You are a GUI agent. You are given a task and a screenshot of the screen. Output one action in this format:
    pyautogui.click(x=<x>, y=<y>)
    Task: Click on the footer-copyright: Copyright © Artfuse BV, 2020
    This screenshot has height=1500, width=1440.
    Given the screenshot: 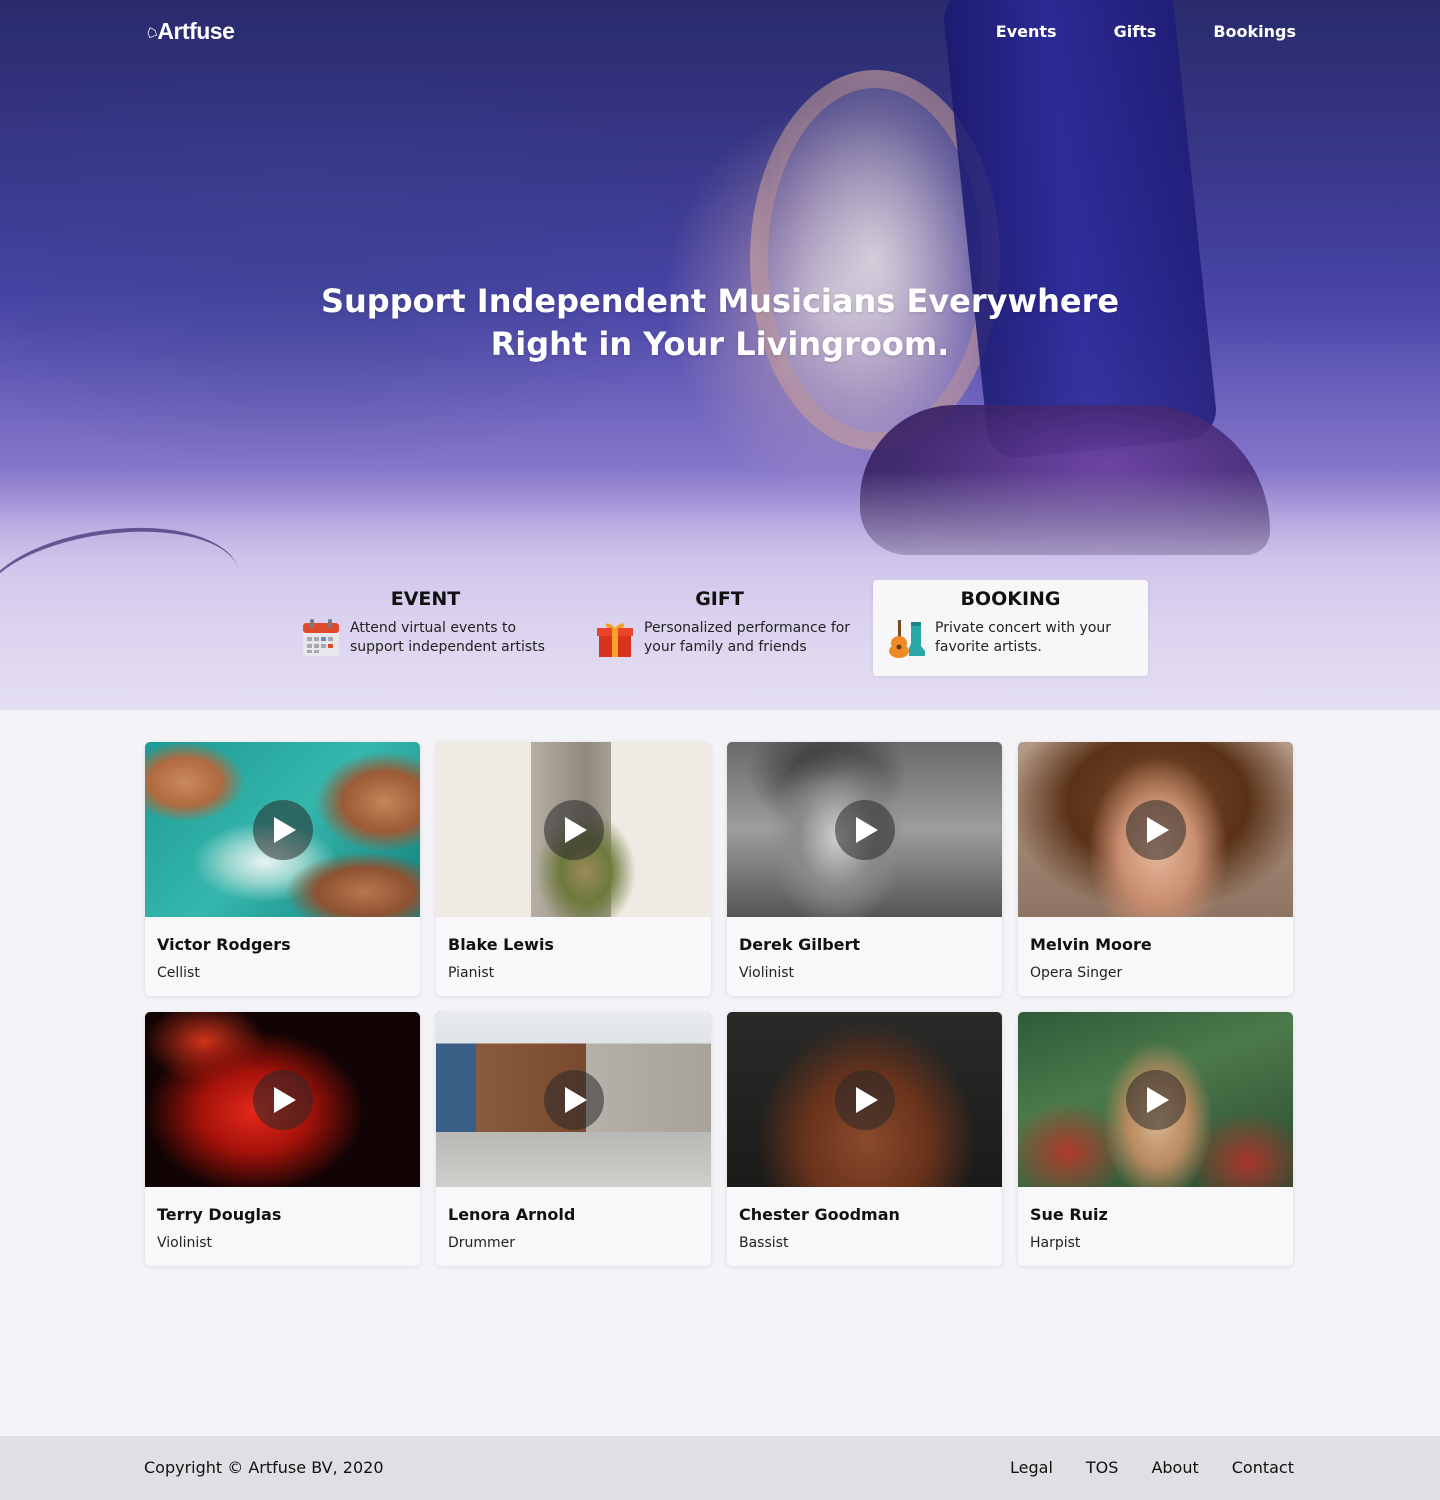 What is the action you would take?
    pyautogui.click(x=264, y=1467)
    